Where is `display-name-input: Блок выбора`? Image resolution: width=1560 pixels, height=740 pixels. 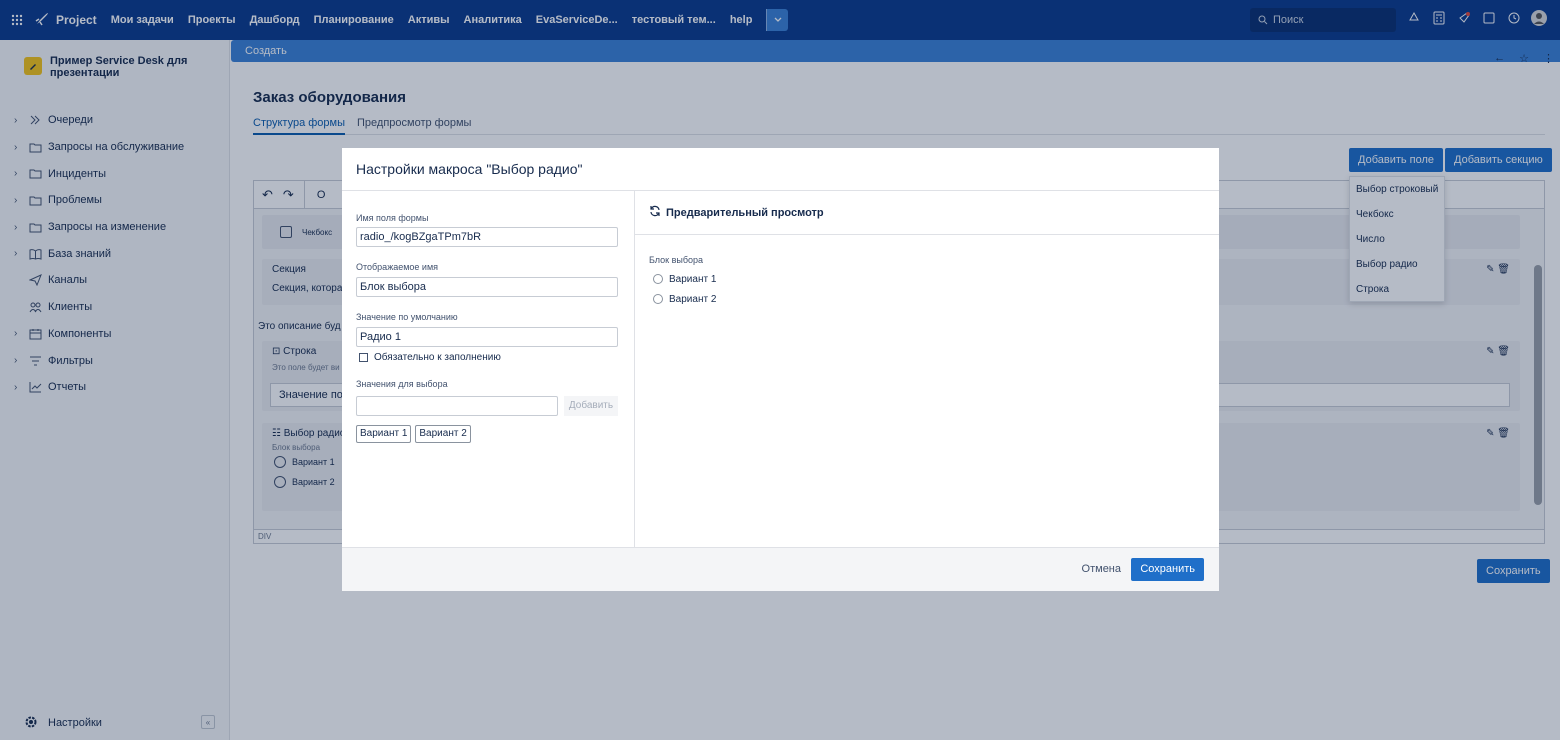 display-name-input: Блок выбора is located at coordinates (487, 287).